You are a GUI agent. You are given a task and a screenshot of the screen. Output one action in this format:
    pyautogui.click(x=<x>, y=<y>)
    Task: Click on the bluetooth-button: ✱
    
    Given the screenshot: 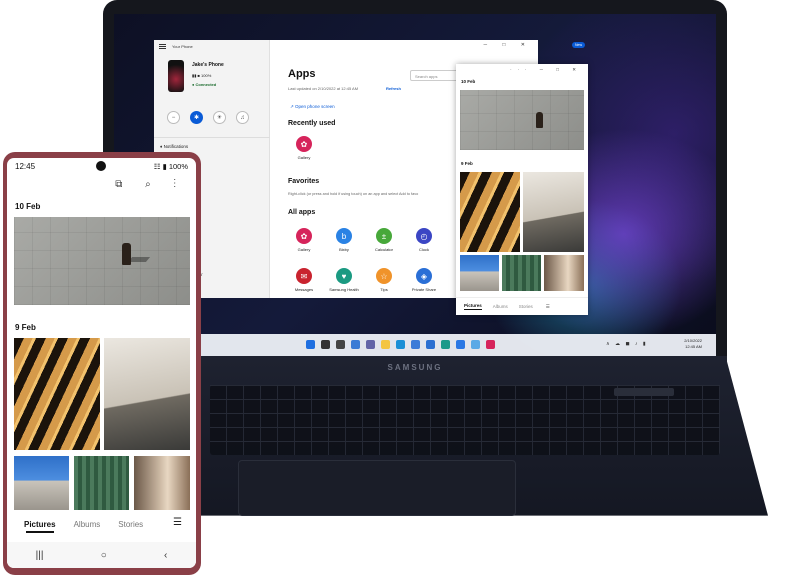 What is the action you would take?
    pyautogui.click(x=196, y=117)
    